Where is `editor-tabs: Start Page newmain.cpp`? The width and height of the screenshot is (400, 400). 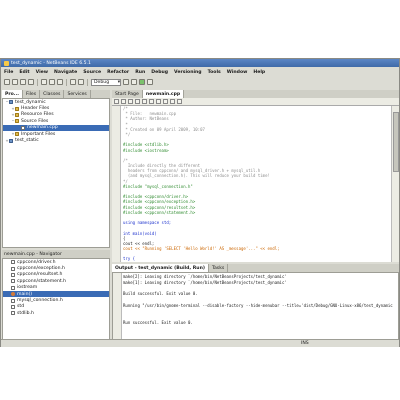
editor-tabs: Start Page newmain.cpp is located at coordinates (255, 94).